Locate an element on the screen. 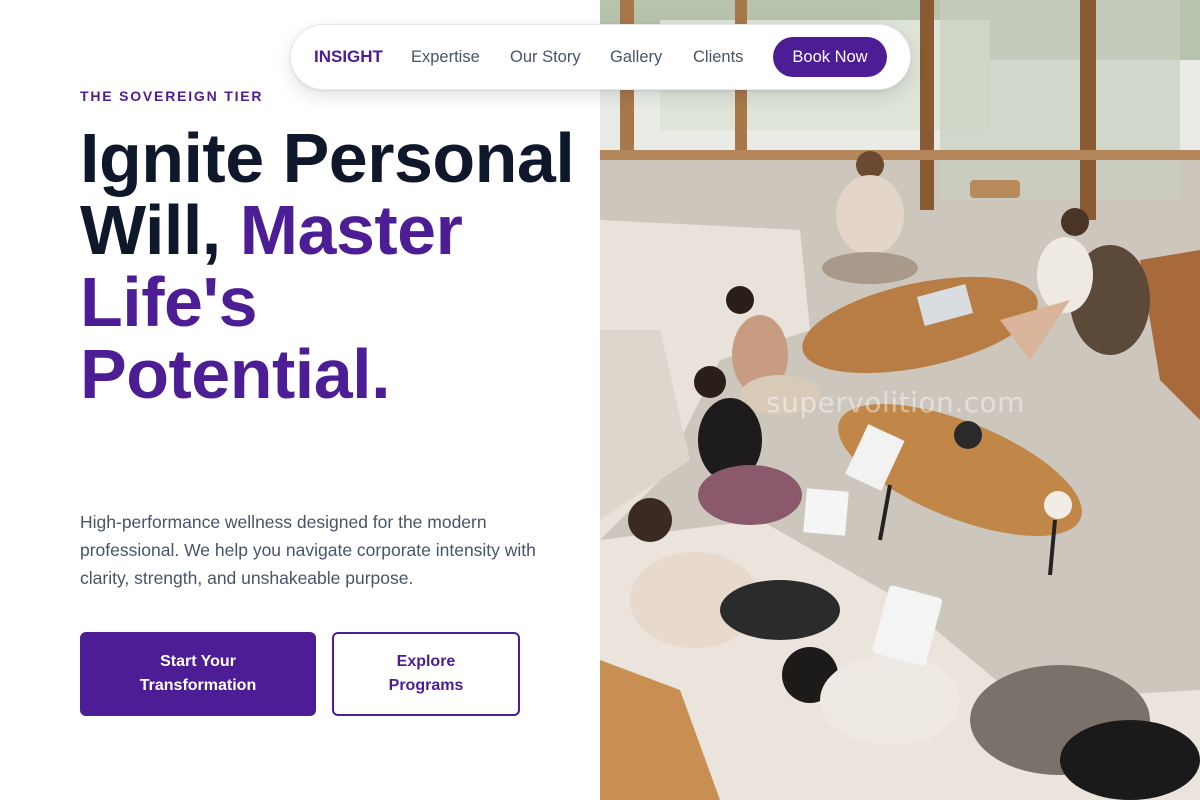  nav-link-expertise: Expertise is located at coordinates (445, 57).